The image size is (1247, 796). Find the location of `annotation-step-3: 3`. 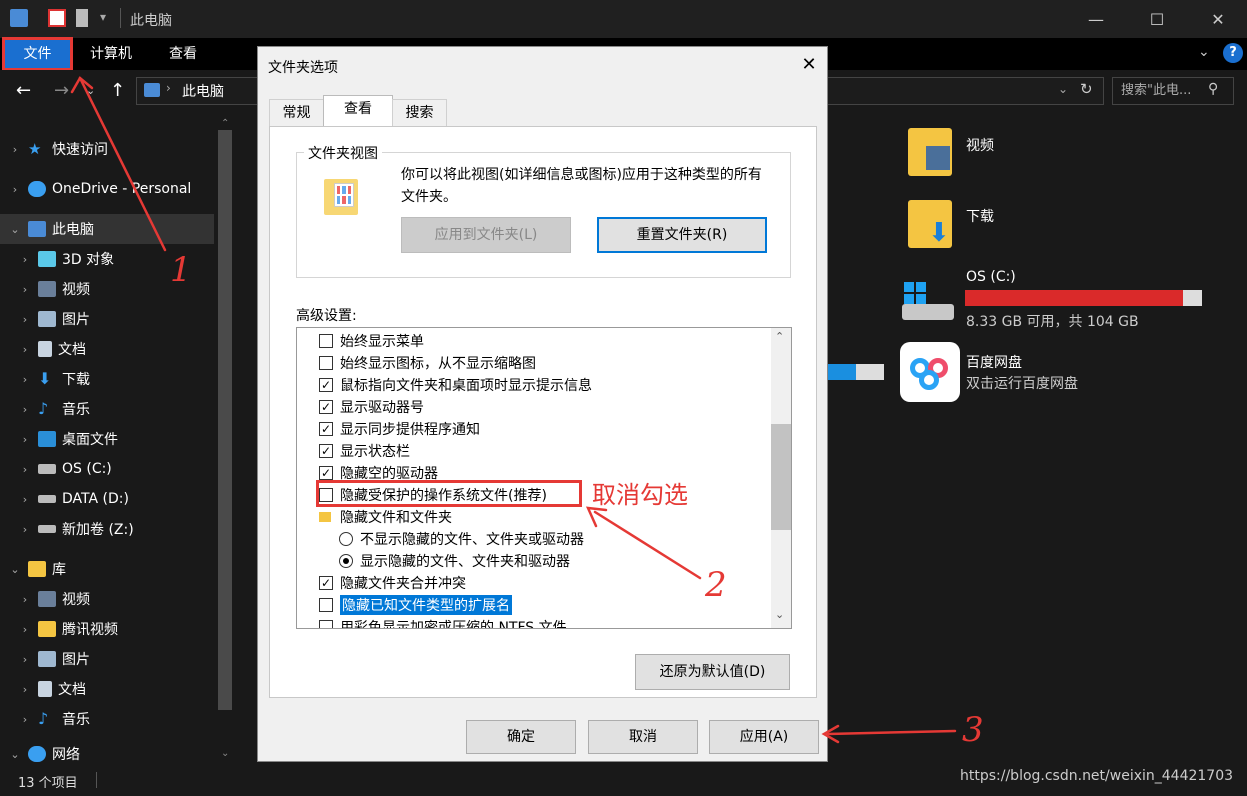

annotation-step-3: 3 is located at coordinates (973, 730).